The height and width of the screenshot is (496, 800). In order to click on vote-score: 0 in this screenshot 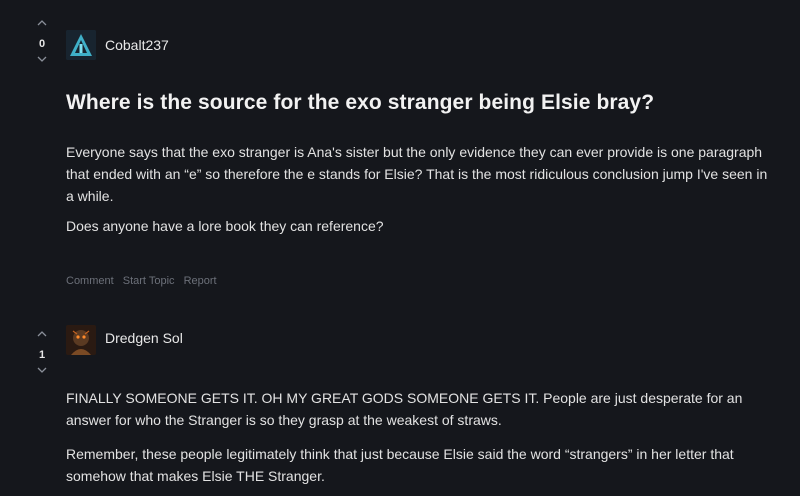, I will do `click(42, 44)`.